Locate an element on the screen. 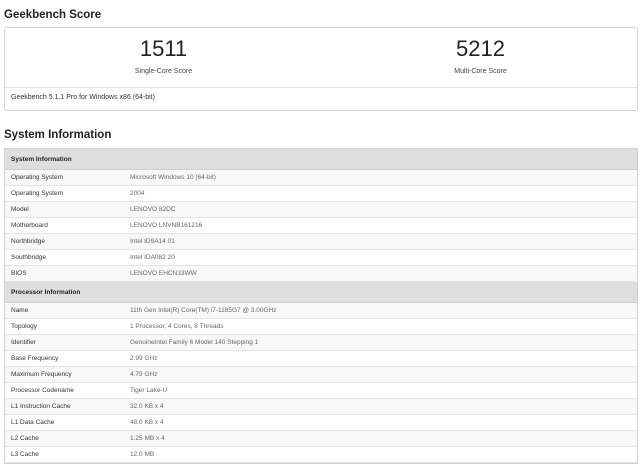 The width and height of the screenshot is (640, 464). row-key: L2 Cache is located at coordinates (25, 438).